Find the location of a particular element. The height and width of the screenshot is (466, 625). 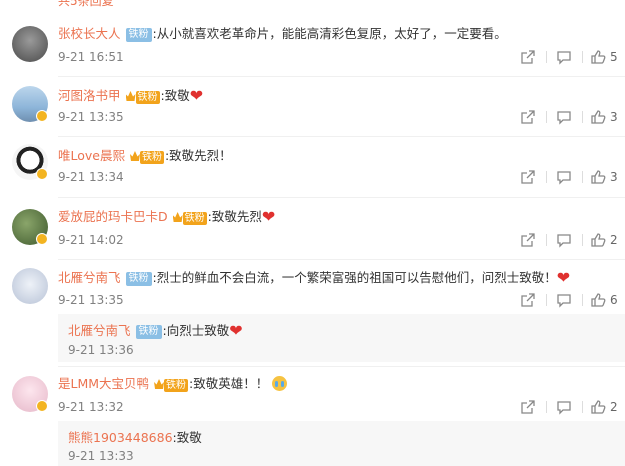

comment-line: 张校长大人 铁粉:从小就喜欢老革命片，能能高清彩色复原，太好了，一定要看。 is located at coordinates (282, 34).